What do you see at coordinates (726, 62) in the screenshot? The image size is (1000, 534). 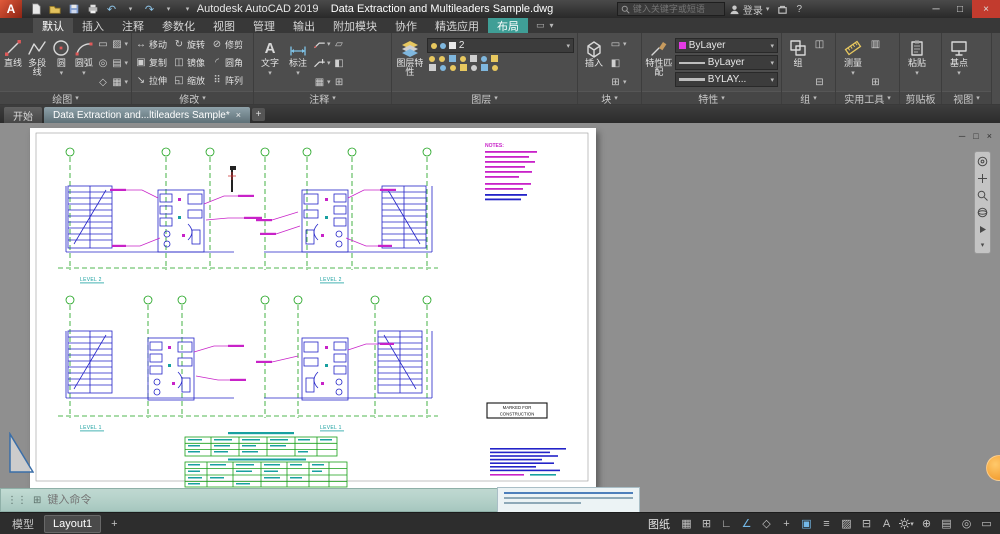 I see `linetype-dropdown: ByLayer ▾` at bounding box center [726, 62].